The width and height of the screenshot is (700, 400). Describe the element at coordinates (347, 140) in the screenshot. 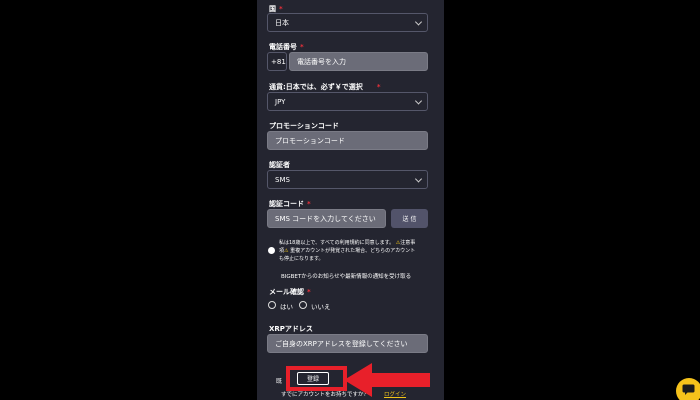

I see `promo-input: プロモーションコード` at that location.